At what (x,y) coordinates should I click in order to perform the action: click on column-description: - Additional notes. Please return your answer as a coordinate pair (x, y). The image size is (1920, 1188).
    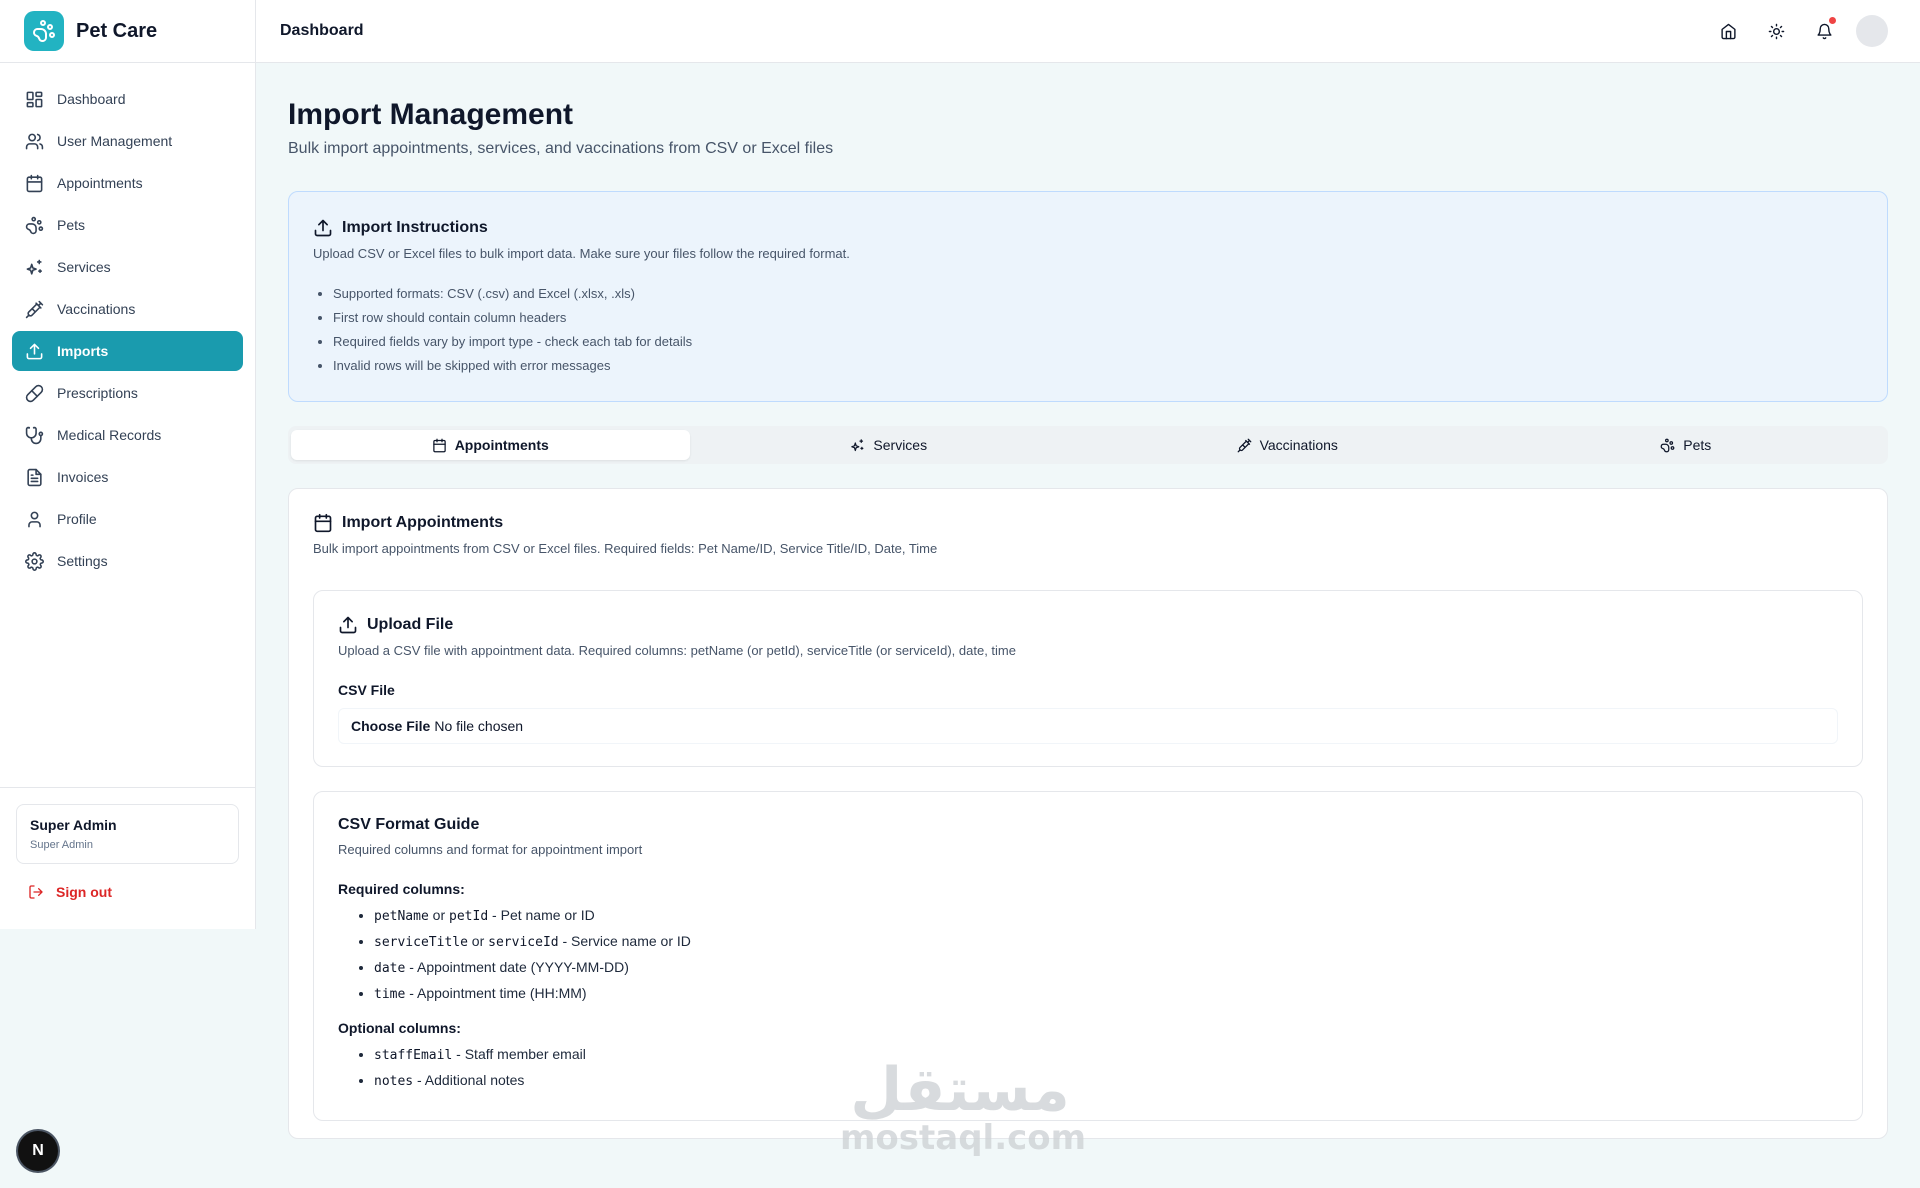
    Looking at the image, I should click on (469, 1080).